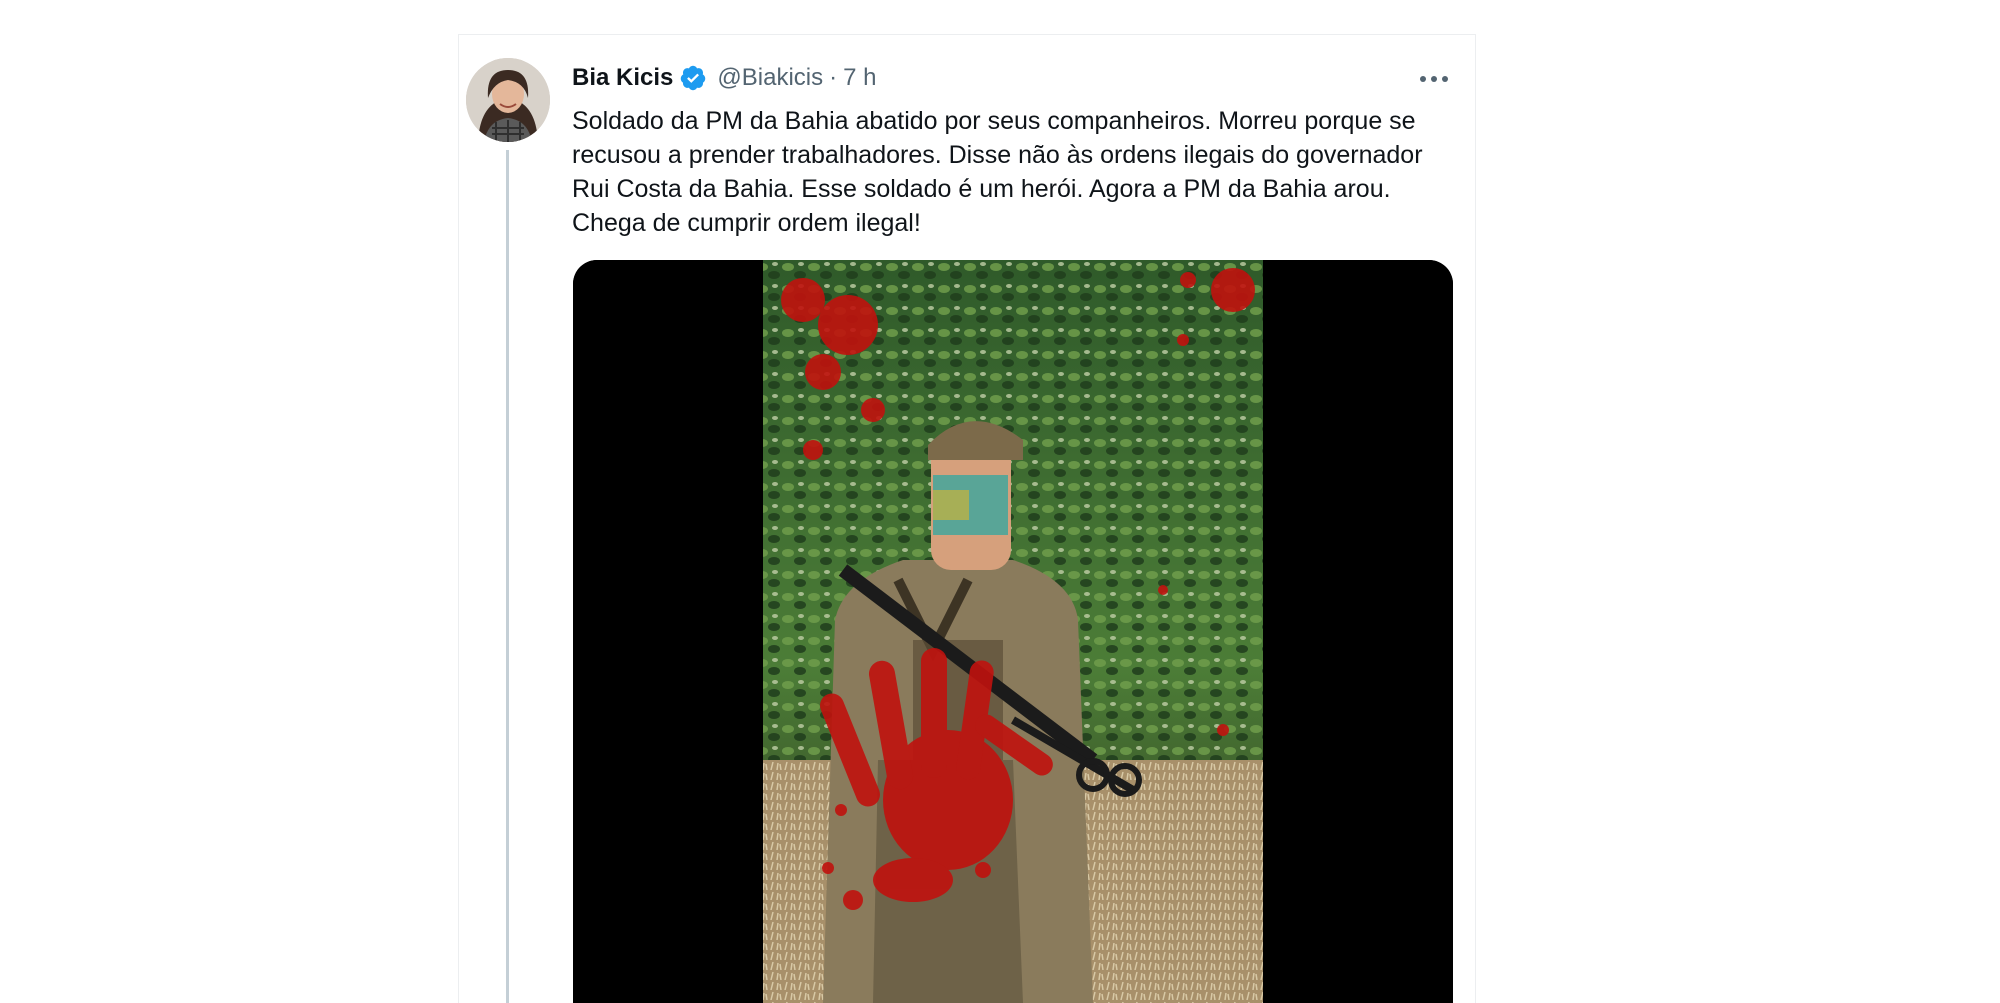 The image size is (2000, 1003). What do you see at coordinates (508, 100) in the screenshot?
I see `avatar` at bounding box center [508, 100].